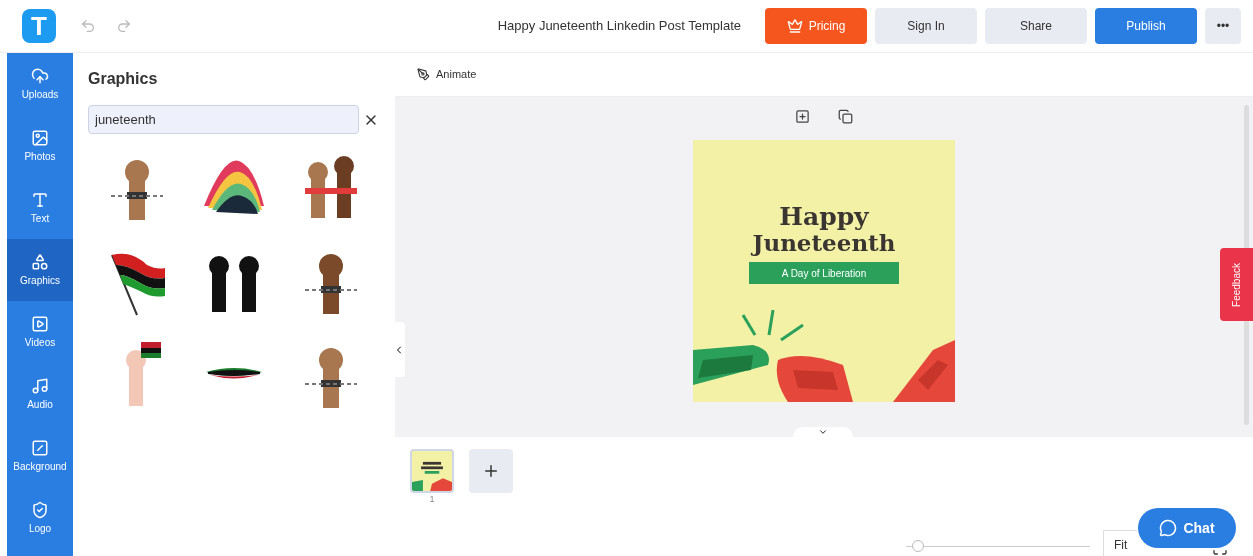 This screenshot has height=556, width=1253. I want to click on sidebar-item: Text, so click(40, 208).